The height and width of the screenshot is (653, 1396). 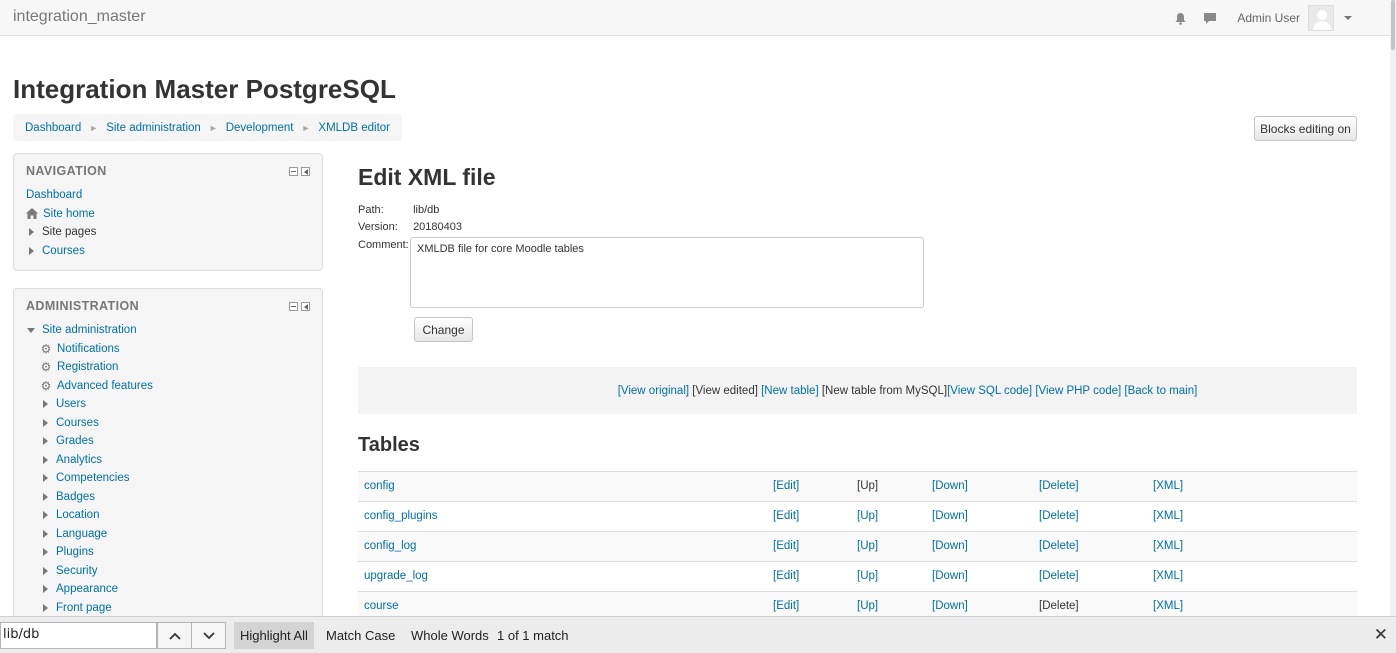 What do you see at coordinates (69, 214) in the screenshot?
I see `nav-item-label: Site home` at bounding box center [69, 214].